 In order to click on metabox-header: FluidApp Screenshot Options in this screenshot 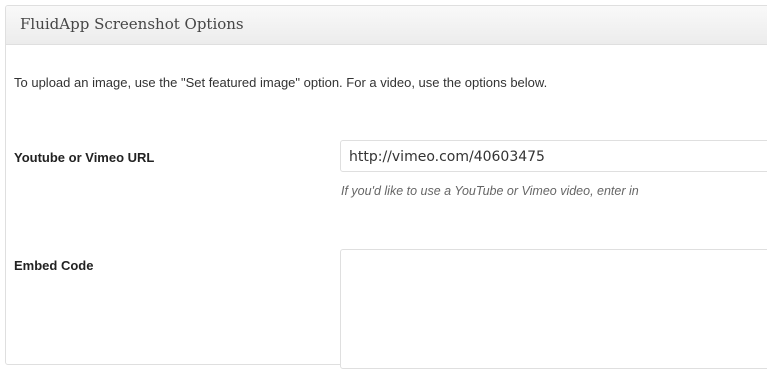, I will do `click(386, 25)`.